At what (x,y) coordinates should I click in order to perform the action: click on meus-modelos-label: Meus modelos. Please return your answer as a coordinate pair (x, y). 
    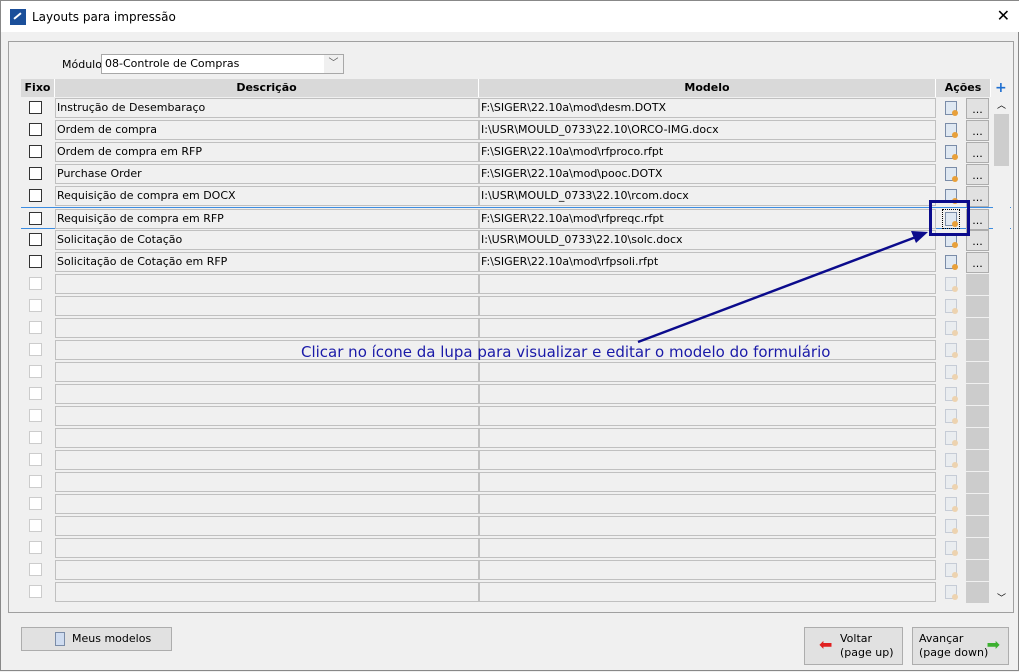
    Looking at the image, I should click on (112, 638).